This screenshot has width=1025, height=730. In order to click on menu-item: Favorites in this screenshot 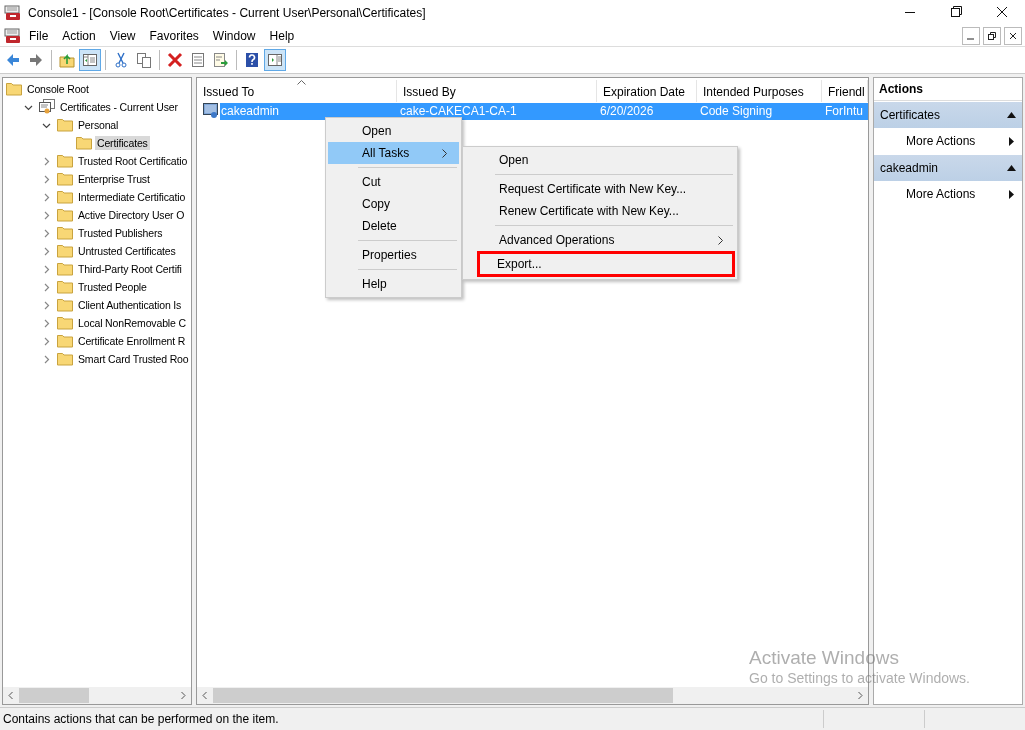, I will do `click(174, 36)`.